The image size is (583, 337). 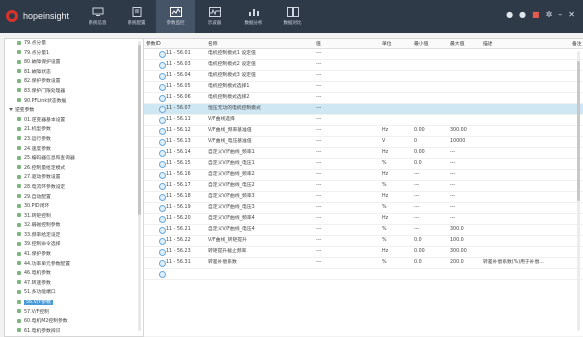 What do you see at coordinates (97, 16) in the screenshot?
I see `nav-tab-system-info: 系统信息` at bounding box center [97, 16].